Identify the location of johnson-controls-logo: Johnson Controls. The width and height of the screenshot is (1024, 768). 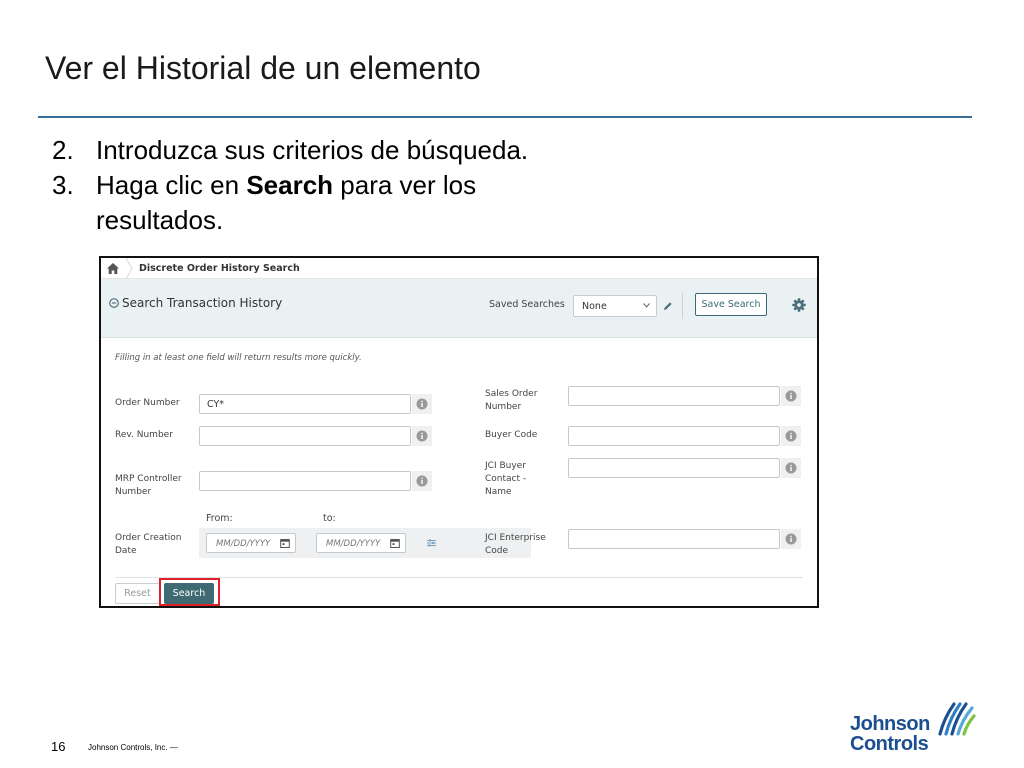
(914, 727).